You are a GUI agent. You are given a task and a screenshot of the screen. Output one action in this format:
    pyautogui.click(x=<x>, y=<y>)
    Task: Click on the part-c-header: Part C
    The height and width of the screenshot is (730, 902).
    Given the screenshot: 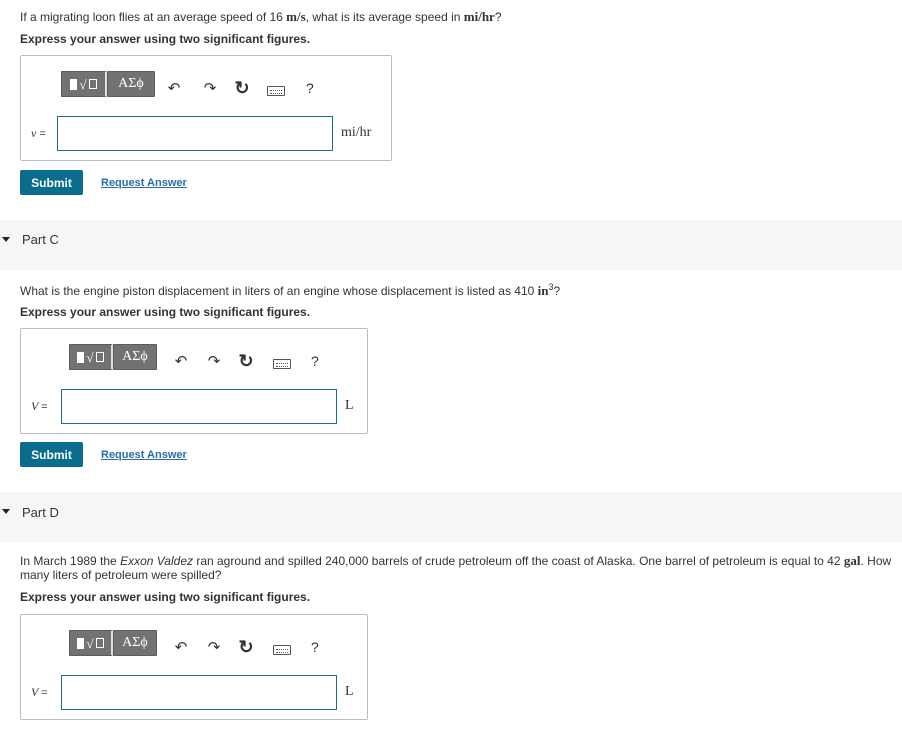 What is the action you would take?
    pyautogui.click(x=451, y=245)
    